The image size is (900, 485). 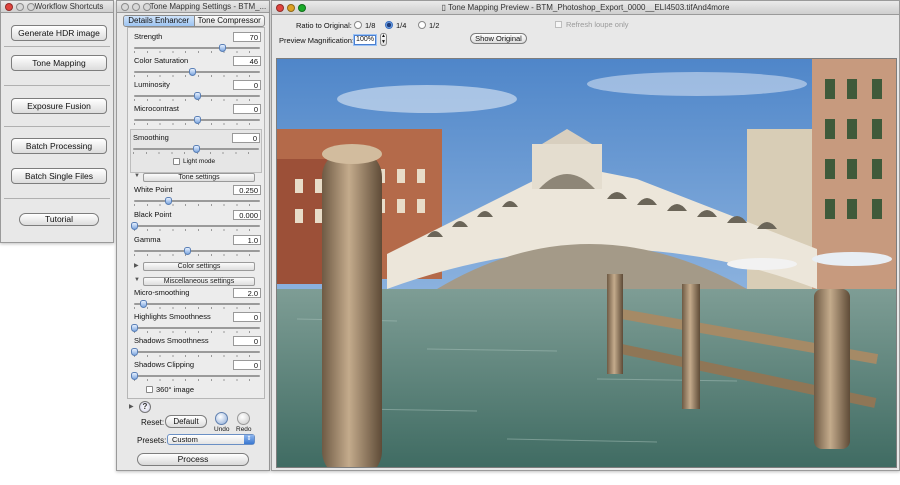 I want to click on strength-label: Strength, so click(x=148, y=36).